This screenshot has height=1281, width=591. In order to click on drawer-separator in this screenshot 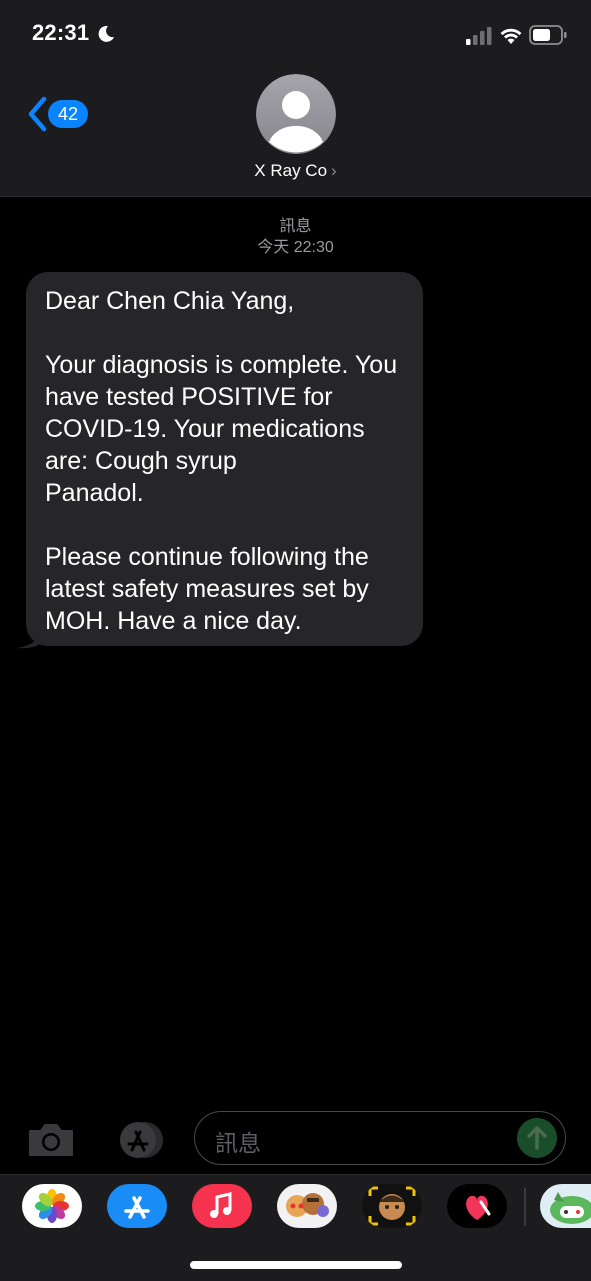, I will do `click(525, 1207)`.